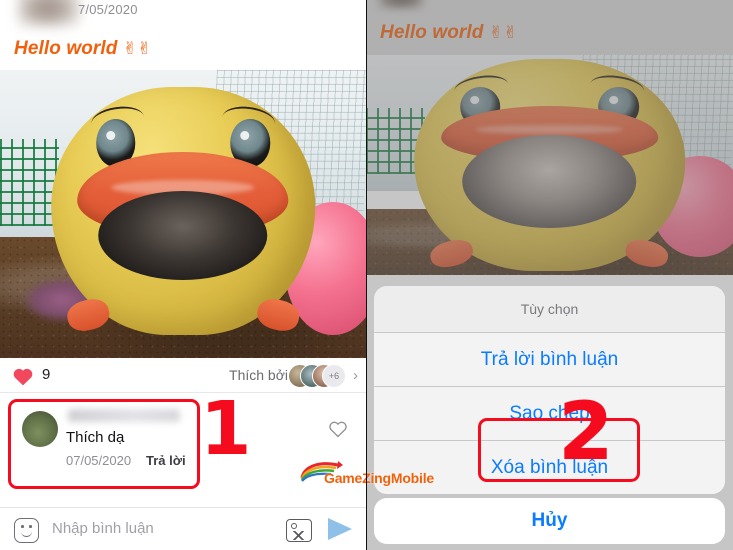 This screenshot has width=733, height=550. Describe the element at coordinates (299, 530) in the screenshot. I see `image-icon` at that location.